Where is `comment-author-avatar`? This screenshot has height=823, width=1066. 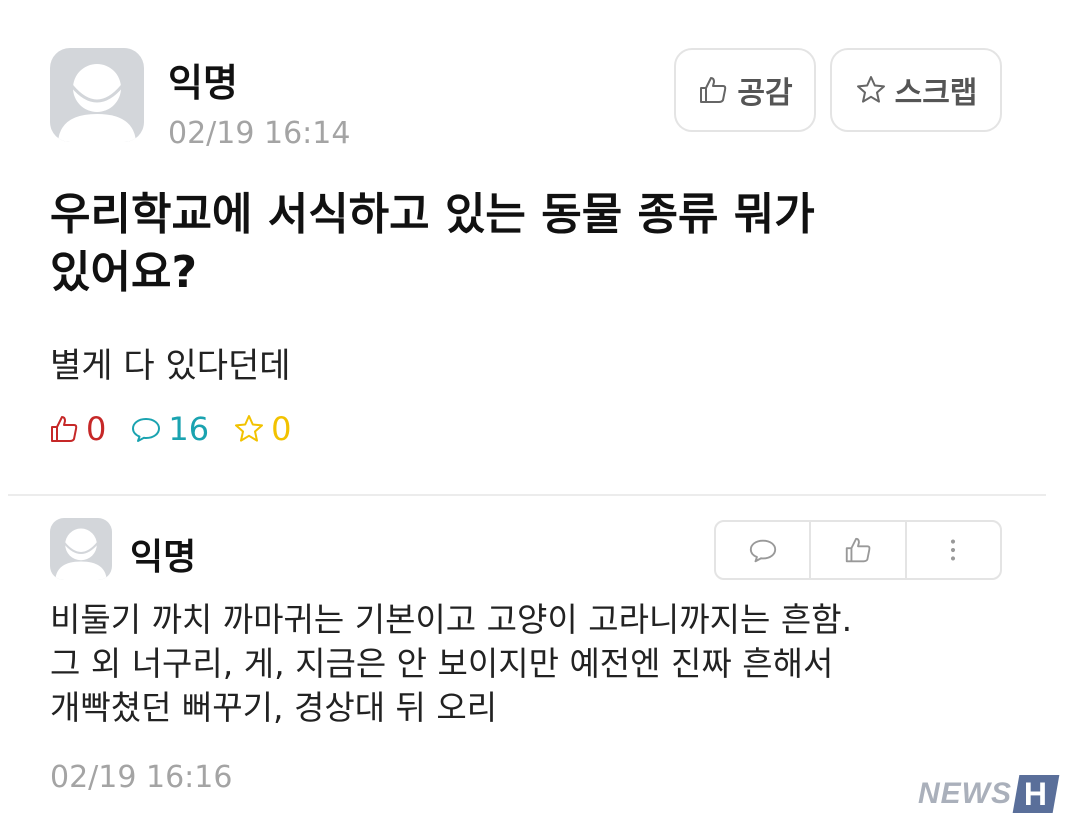 comment-author-avatar is located at coordinates (81, 549).